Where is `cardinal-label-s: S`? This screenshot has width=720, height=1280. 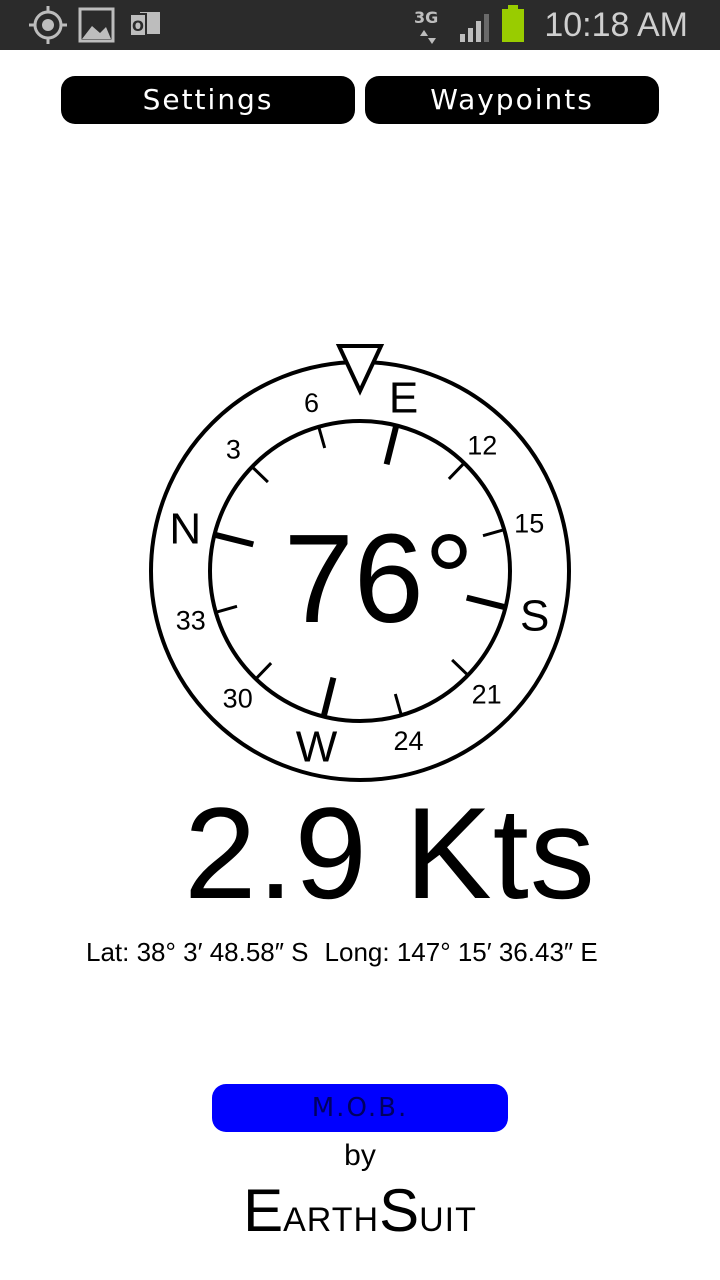 cardinal-label-s: S is located at coordinates (534, 616).